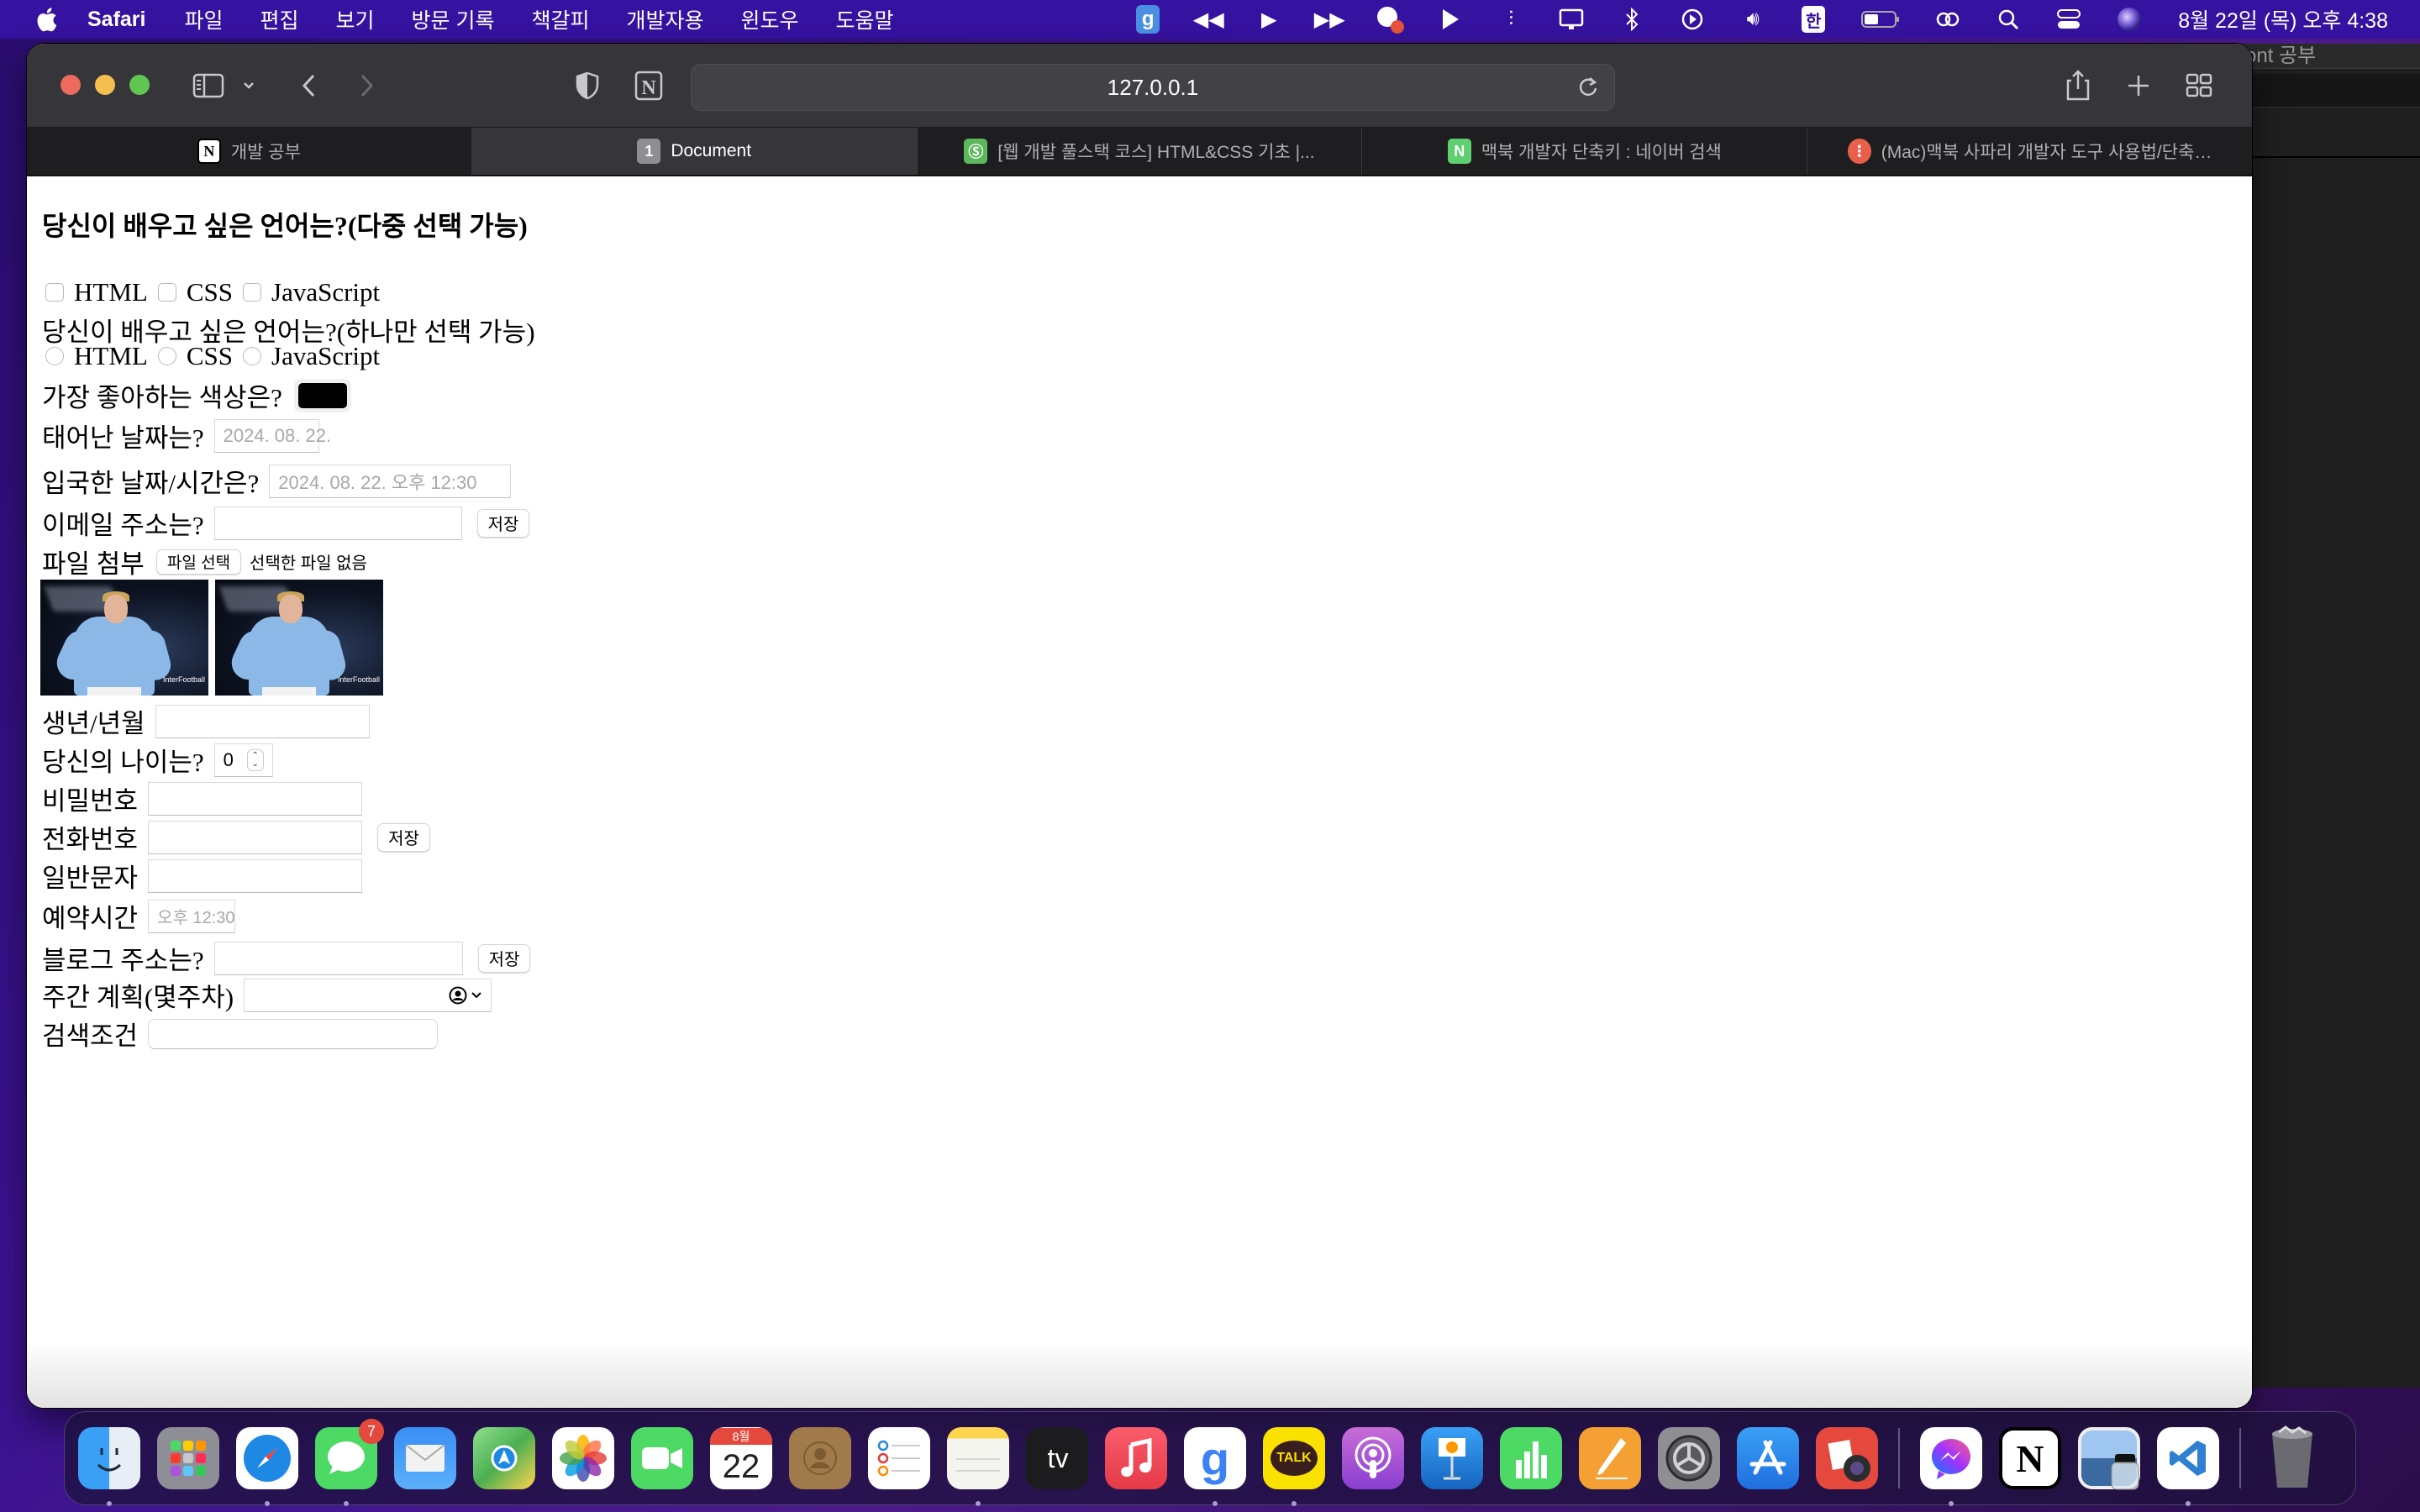 The image size is (2420, 1512). I want to click on search-input, so click(293, 1033).